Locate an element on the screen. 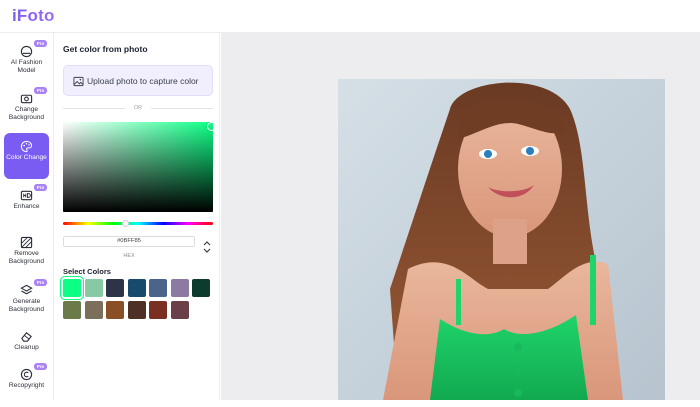 The width and height of the screenshot is (700, 407). or-label: OR is located at coordinates (138, 108).